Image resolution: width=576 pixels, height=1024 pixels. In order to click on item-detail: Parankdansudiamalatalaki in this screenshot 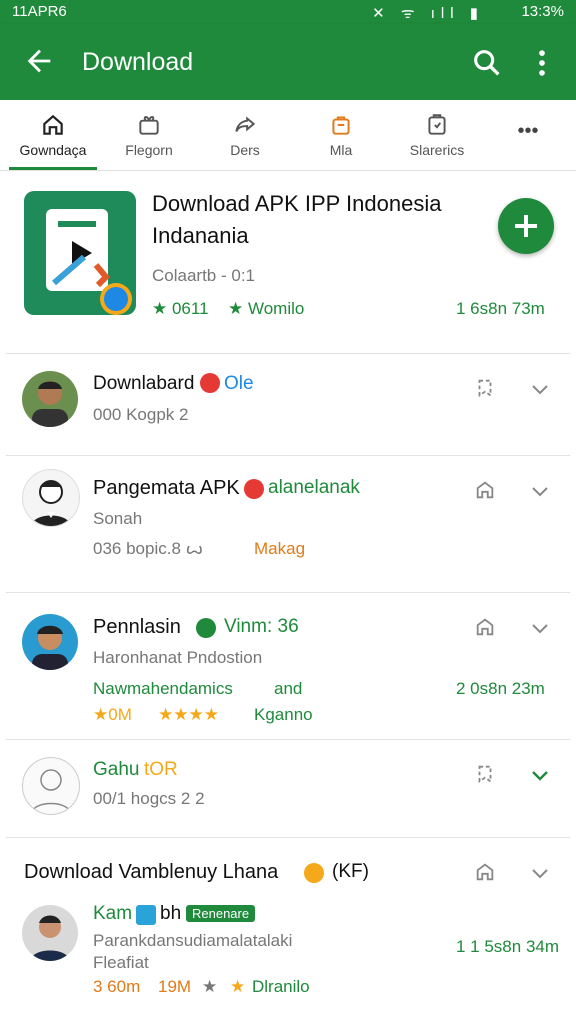, I will do `click(193, 940)`.